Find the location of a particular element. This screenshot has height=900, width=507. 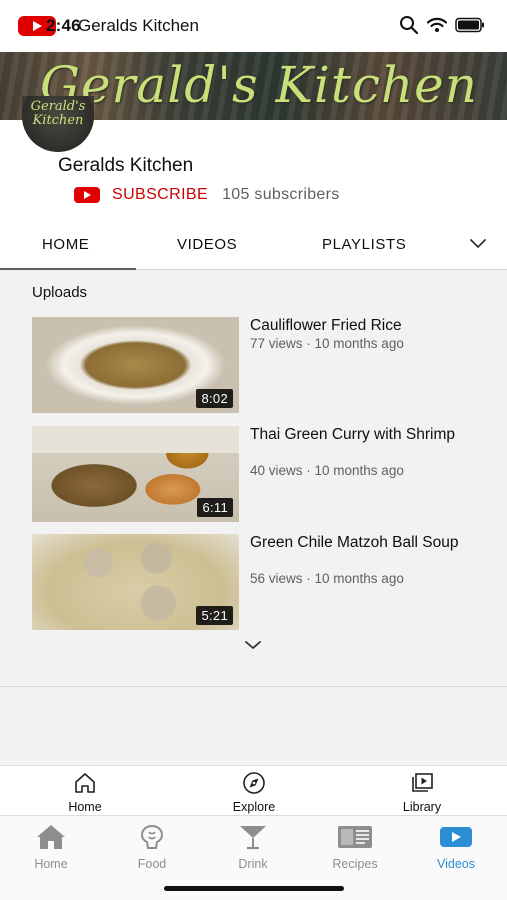

active-tab-indicator is located at coordinates (68, 269).